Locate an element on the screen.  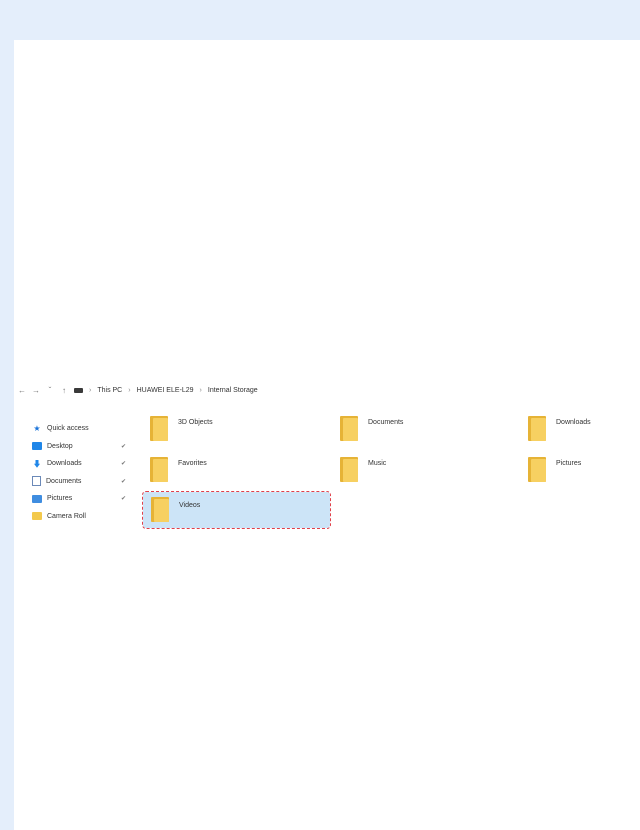
sidebar-item-label: Desktop is located at coordinates (60, 446).